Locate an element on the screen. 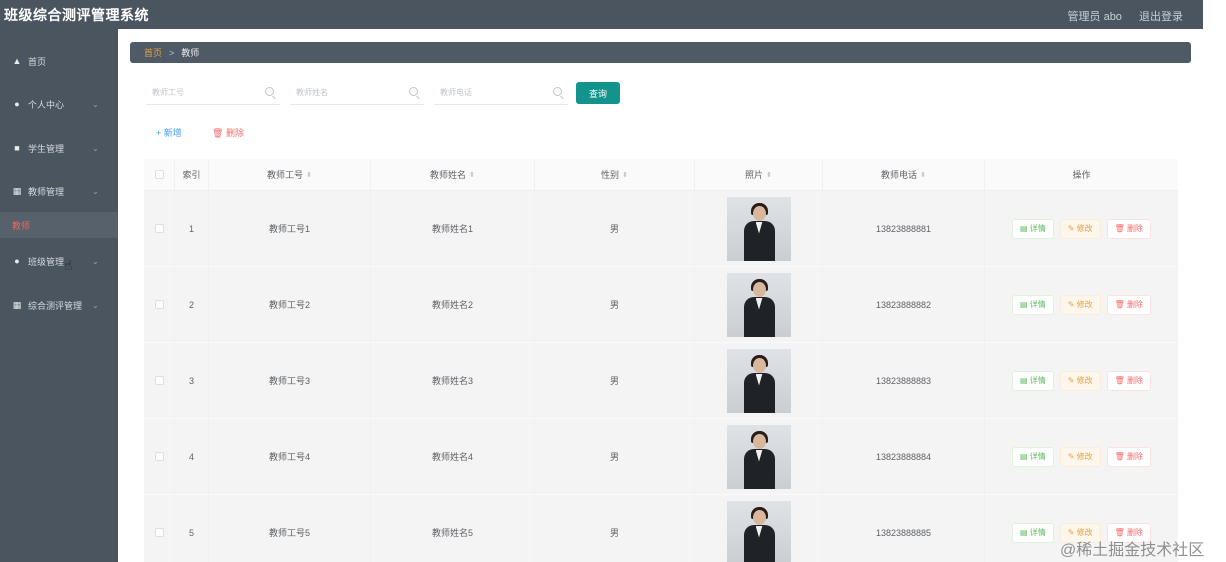 This screenshot has width=1226, height=562. row-phone: 13823888885 is located at coordinates (903, 528).